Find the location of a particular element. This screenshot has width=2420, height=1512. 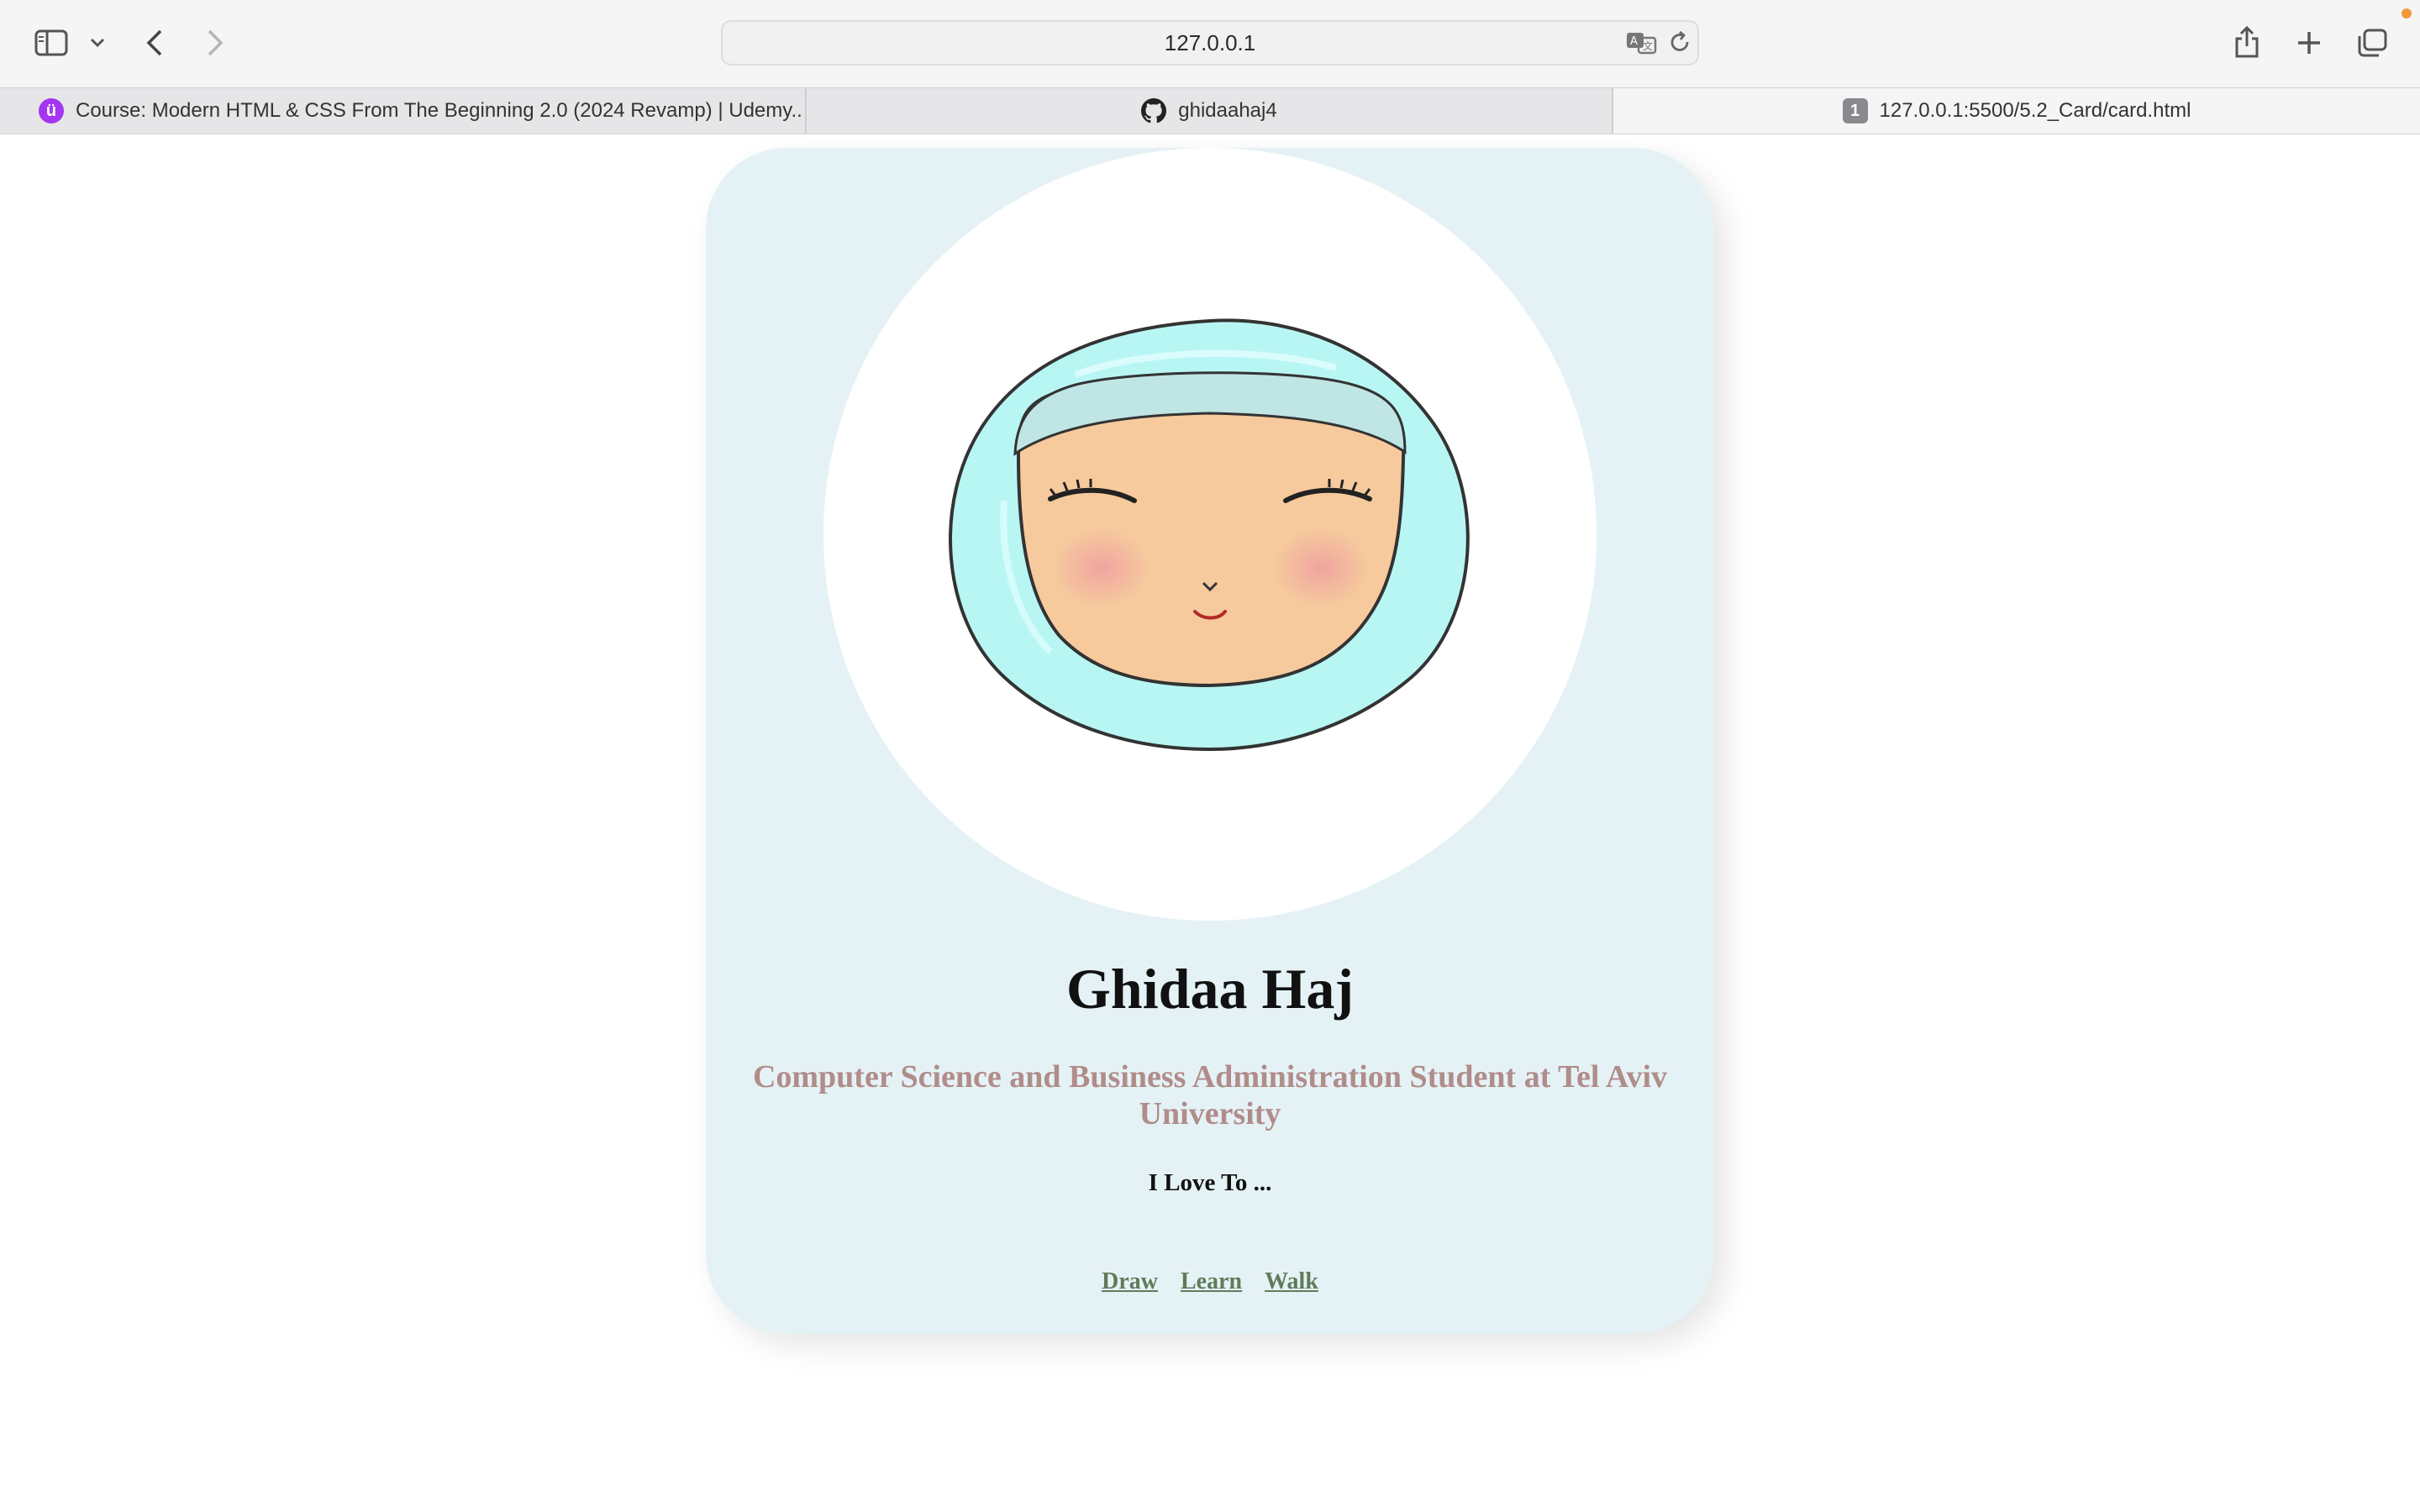

github-icon is located at coordinates (1154, 110).